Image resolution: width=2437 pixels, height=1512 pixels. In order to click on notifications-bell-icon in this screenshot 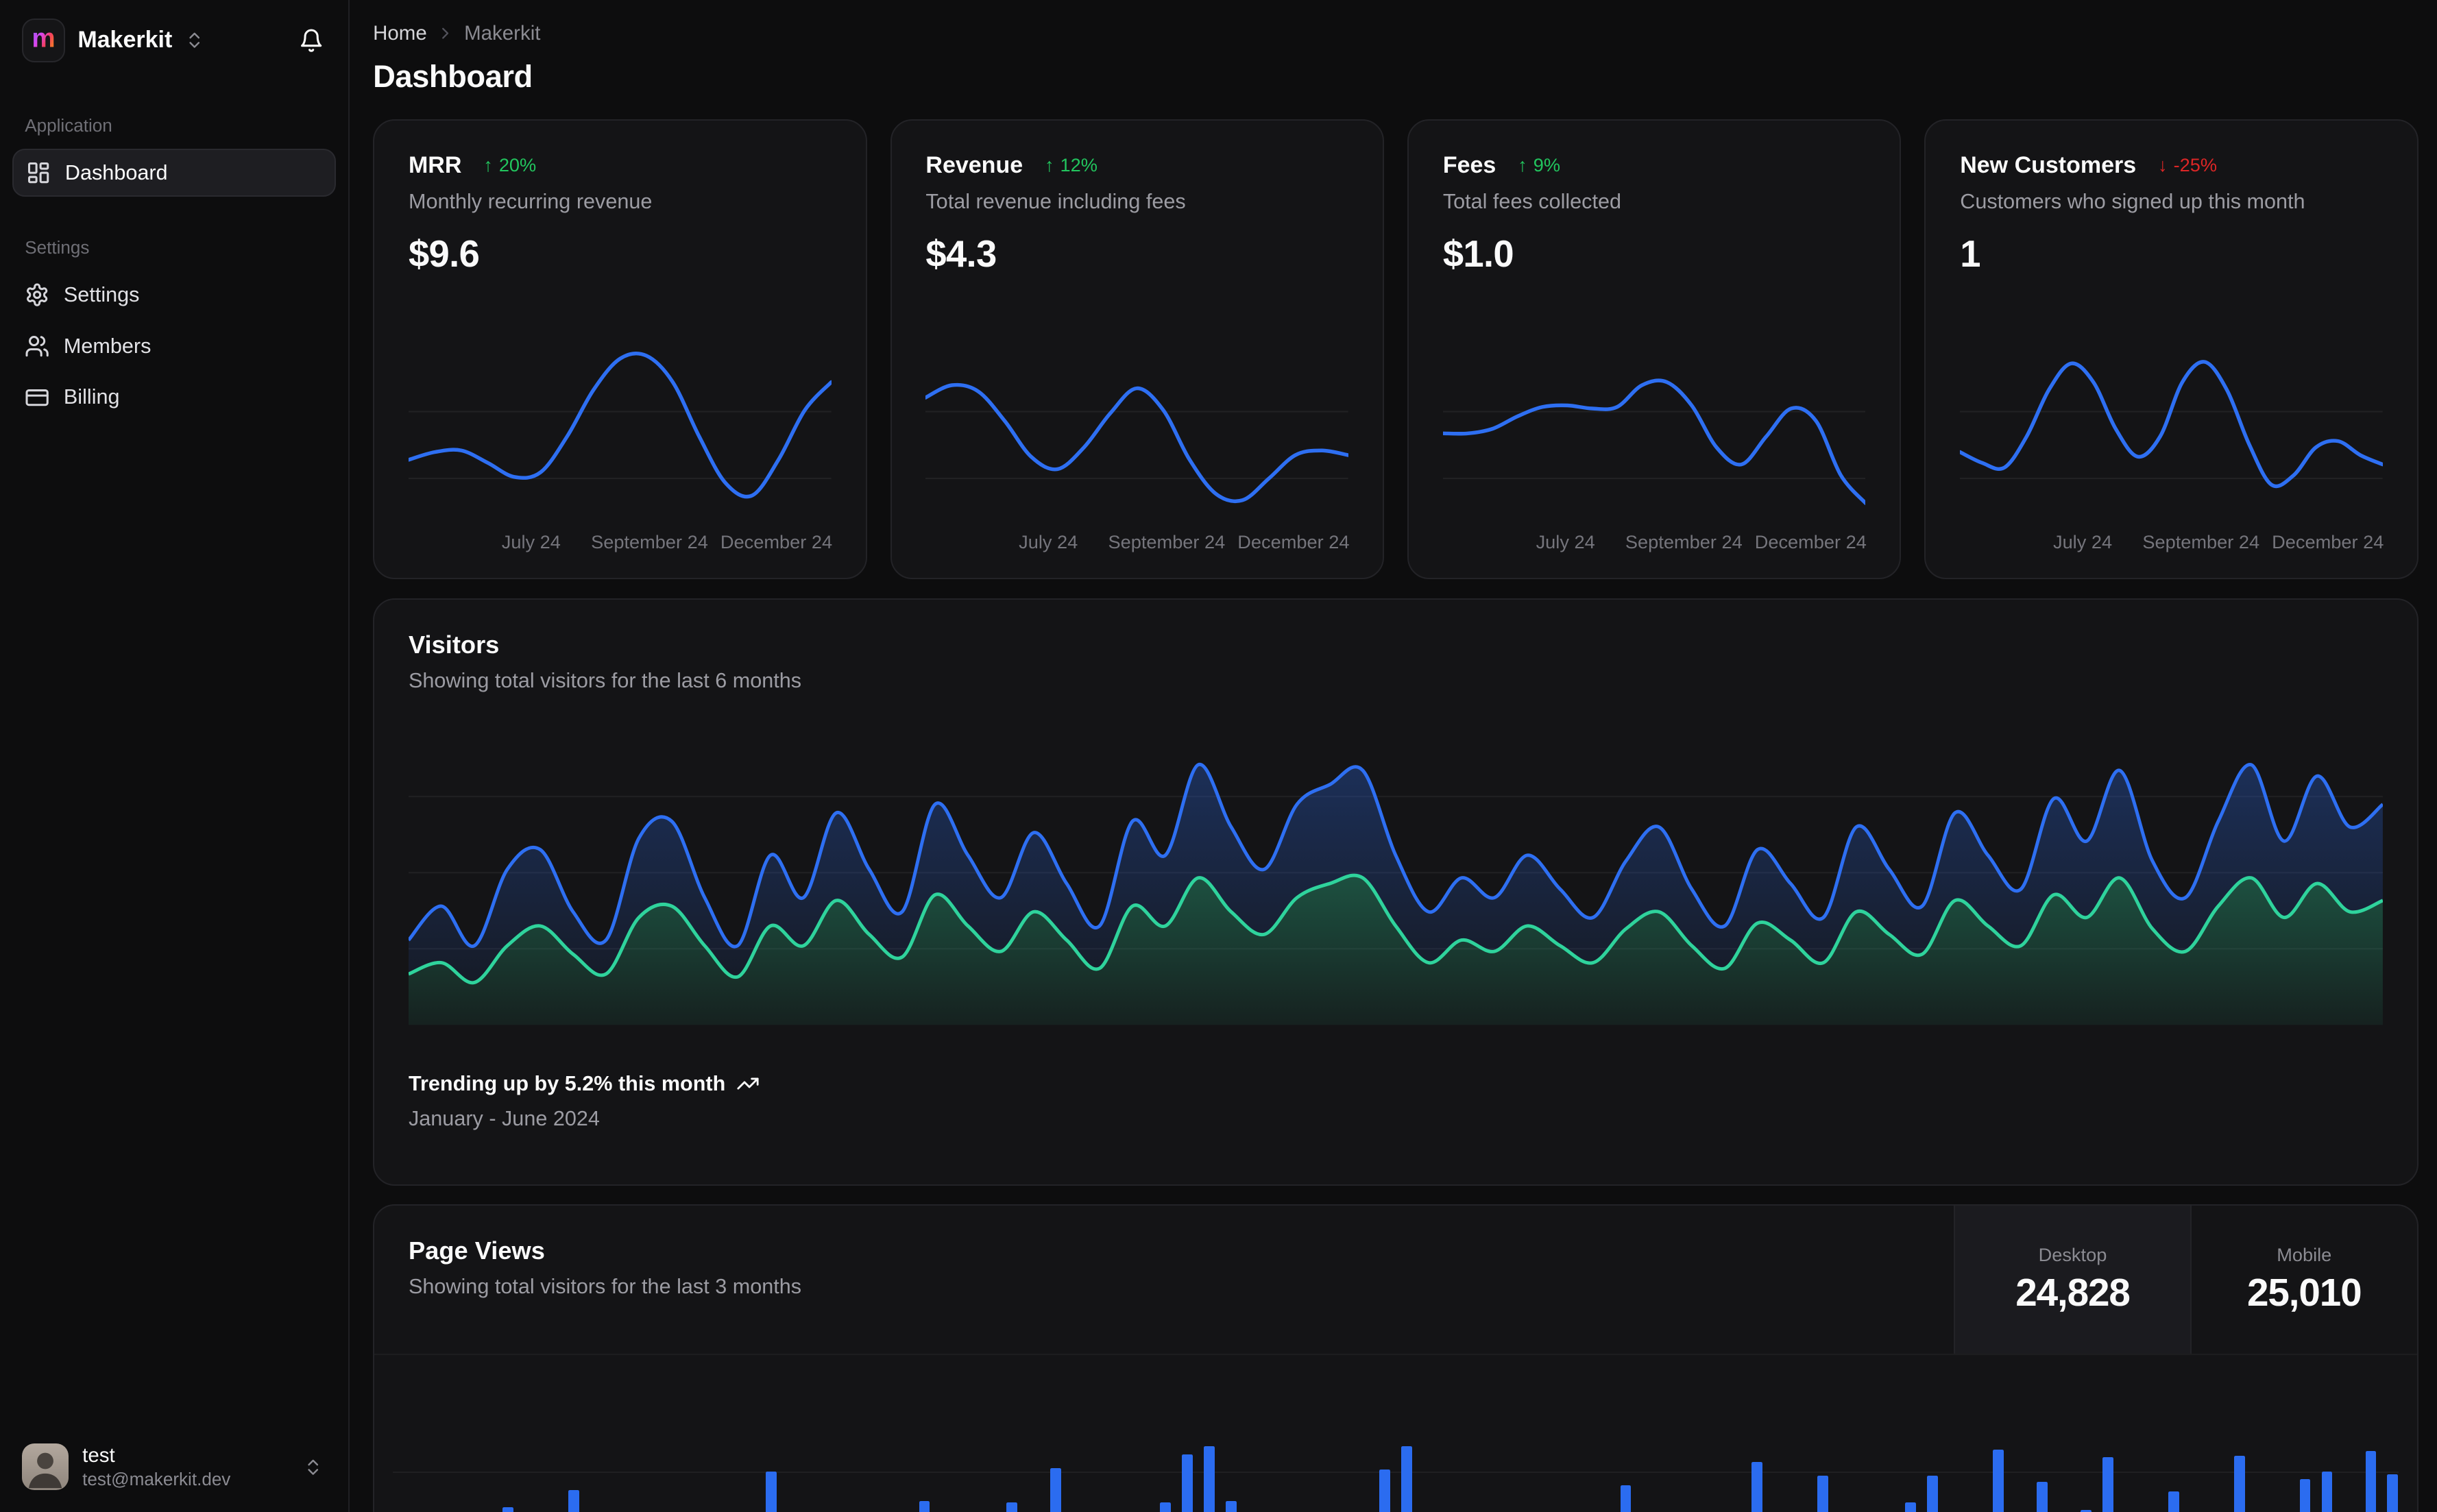, I will do `click(311, 40)`.